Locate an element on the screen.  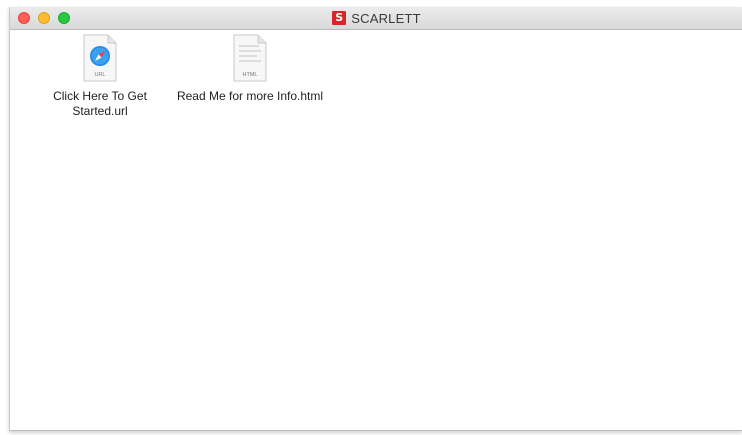
title-bar: S SCARLETT is located at coordinates (376, 18).